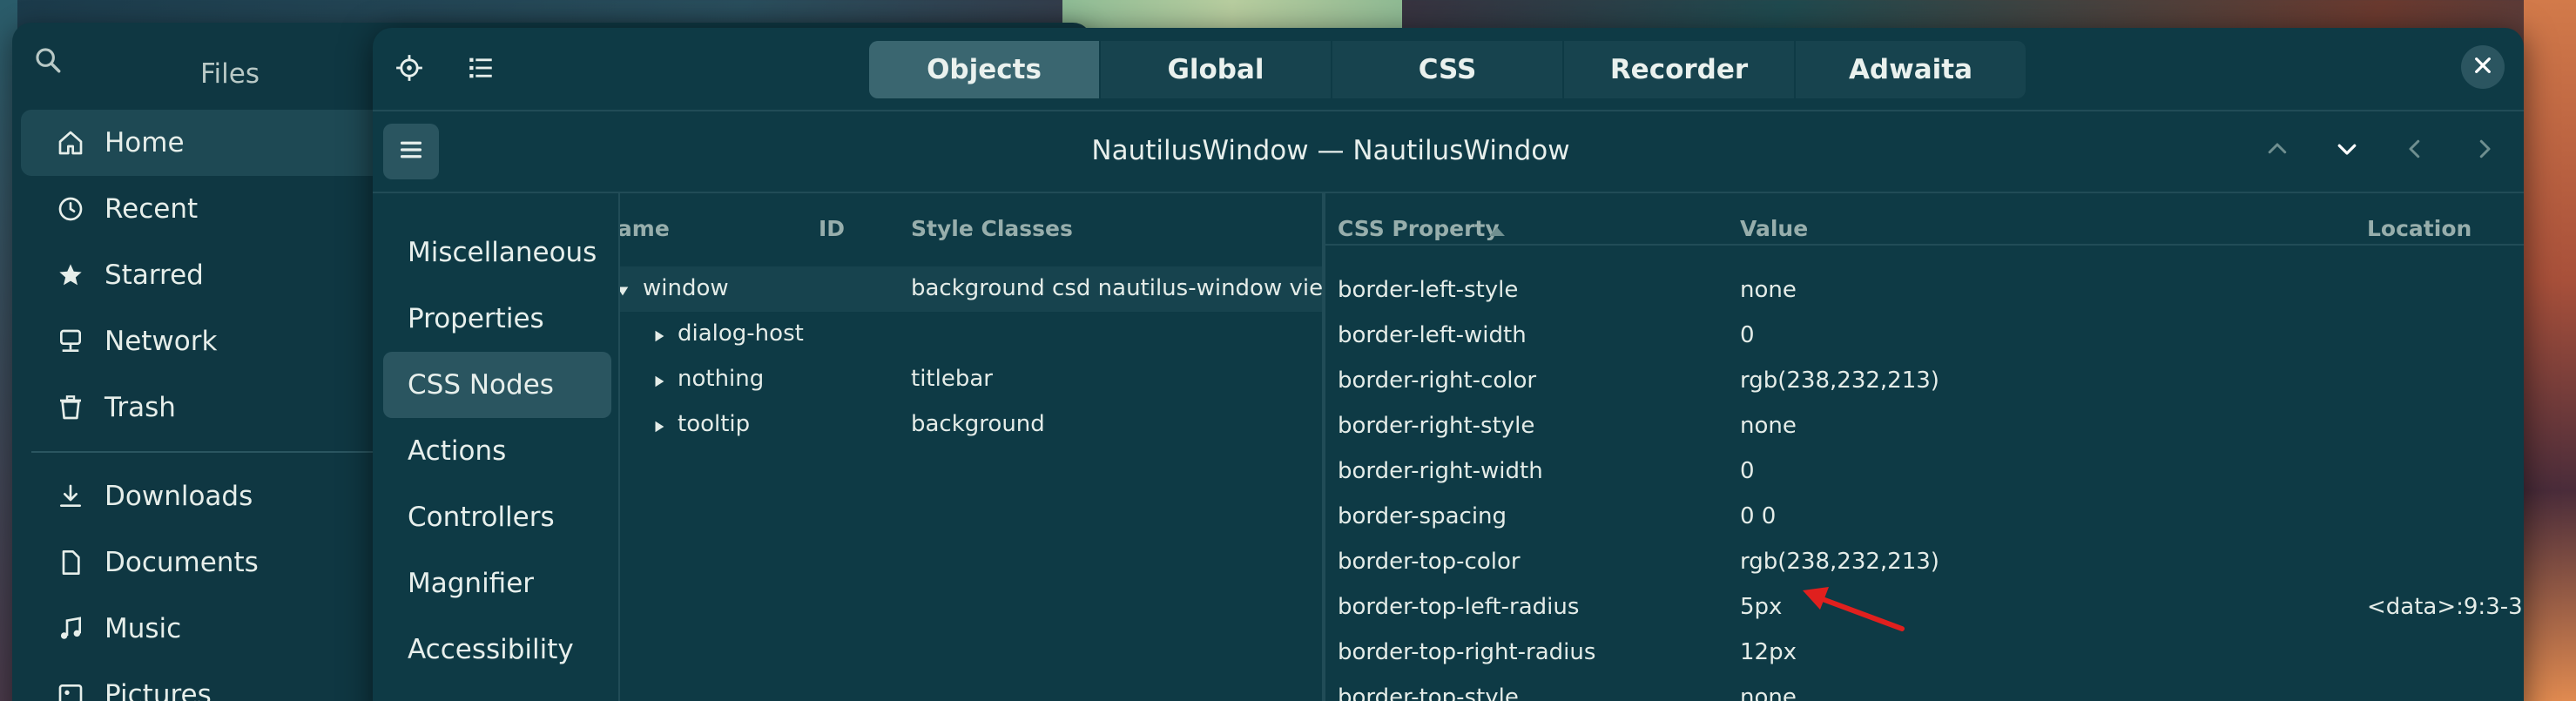 The image size is (2576, 701). What do you see at coordinates (1678, 70) in the screenshot?
I see `tab-recorder: Recorder` at bounding box center [1678, 70].